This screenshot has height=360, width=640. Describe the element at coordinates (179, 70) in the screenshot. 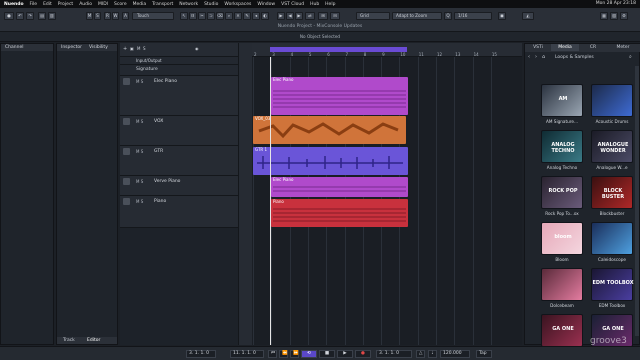

I see `signature-track: Signature` at that location.